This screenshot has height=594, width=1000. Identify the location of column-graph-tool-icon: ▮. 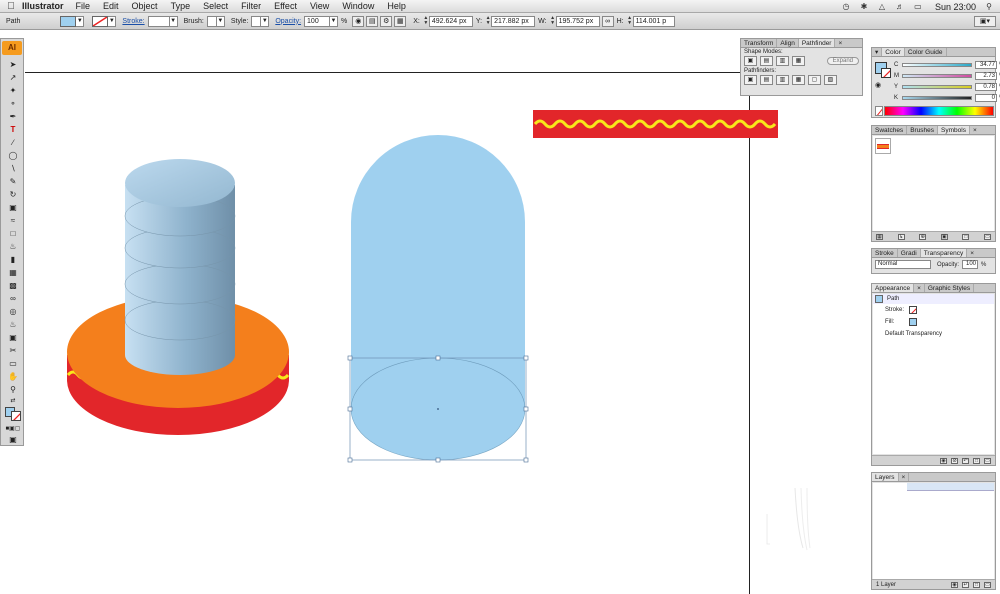
(13, 259).